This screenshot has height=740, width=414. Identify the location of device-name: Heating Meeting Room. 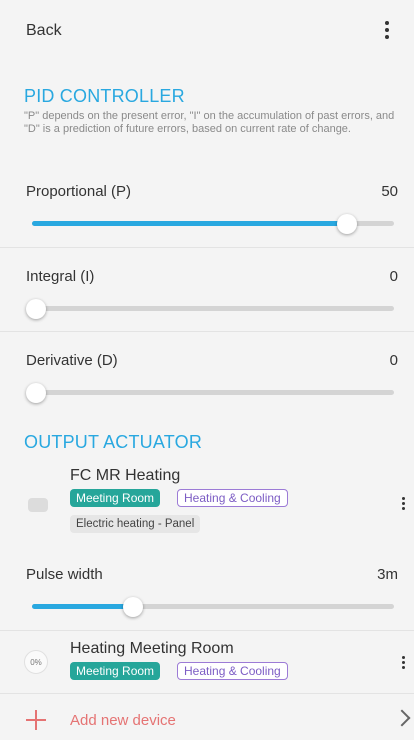
(152, 649).